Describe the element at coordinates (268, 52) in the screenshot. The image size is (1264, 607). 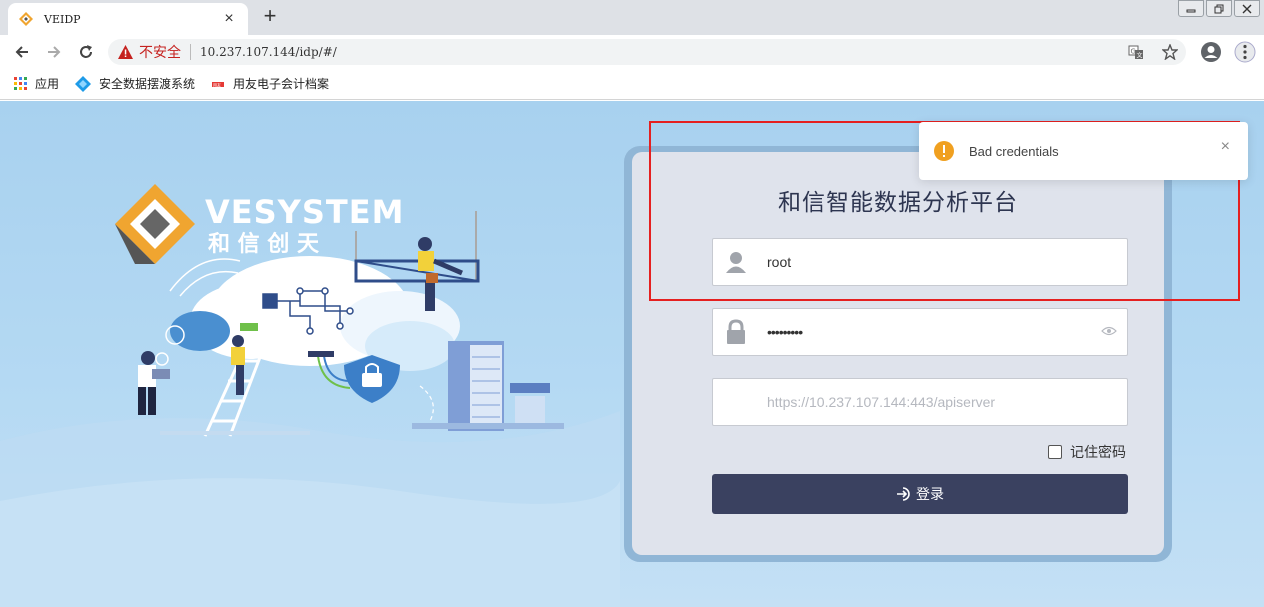
I see `url-text: 10.237.107.144/idp/#/` at that location.